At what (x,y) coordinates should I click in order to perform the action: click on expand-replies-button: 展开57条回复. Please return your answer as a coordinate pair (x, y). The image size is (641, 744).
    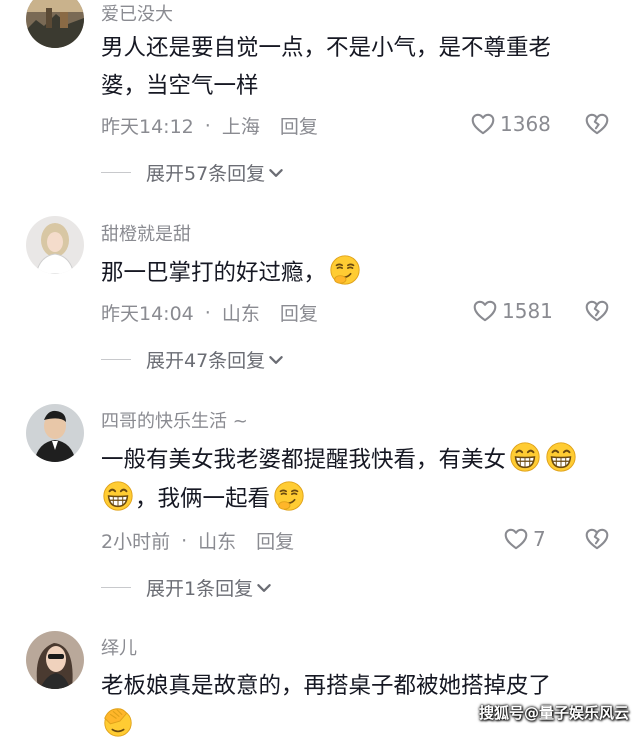
    Looking at the image, I should click on (193, 172).